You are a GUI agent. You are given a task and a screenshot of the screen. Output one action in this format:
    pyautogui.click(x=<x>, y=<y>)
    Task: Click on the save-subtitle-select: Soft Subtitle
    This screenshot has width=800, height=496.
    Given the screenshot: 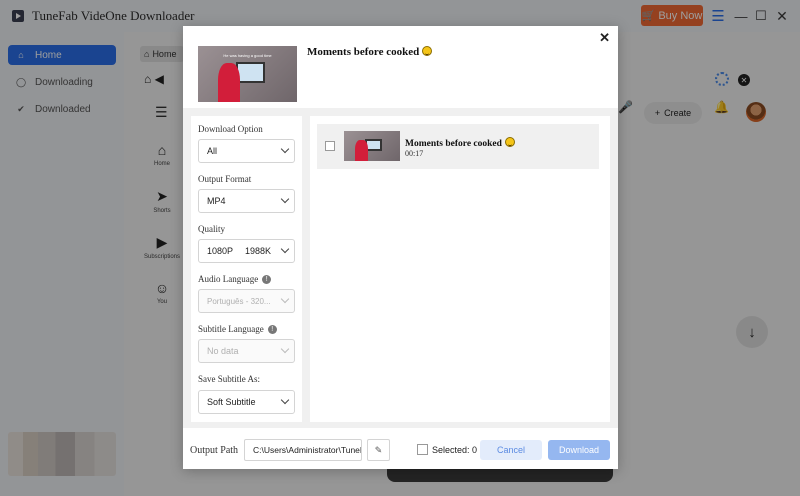 What is the action you would take?
    pyautogui.click(x=246, y=402)
    